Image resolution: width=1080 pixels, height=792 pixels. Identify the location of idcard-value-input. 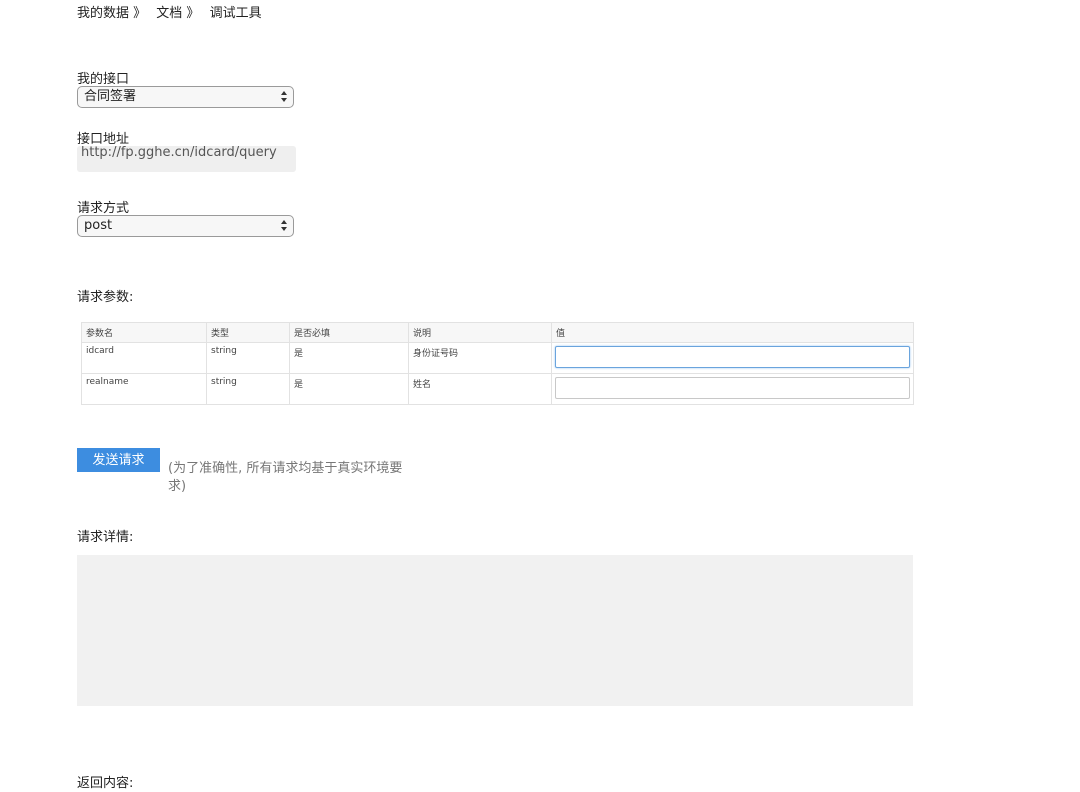
(732, 357).